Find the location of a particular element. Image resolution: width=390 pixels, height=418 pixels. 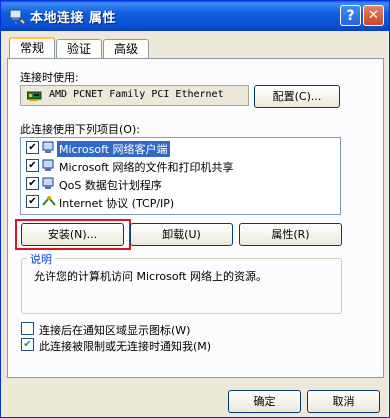

component-label: Microsoft 网络客户端 is located at coordinates (113, 149).